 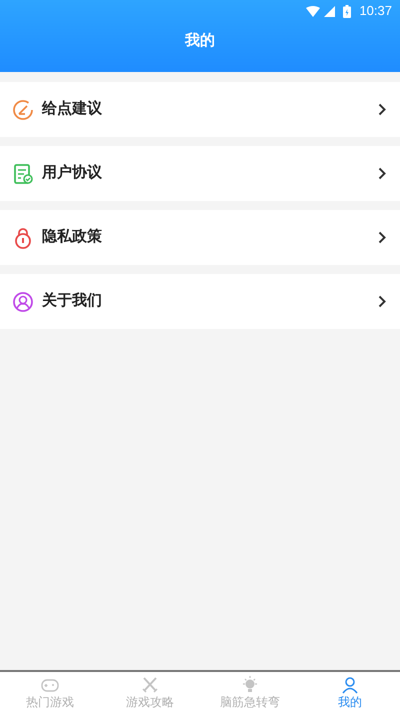 What do you see at coordinates (330, 11) in the screenshot?
I see `signal-icon` at bounding box center [330, 11].